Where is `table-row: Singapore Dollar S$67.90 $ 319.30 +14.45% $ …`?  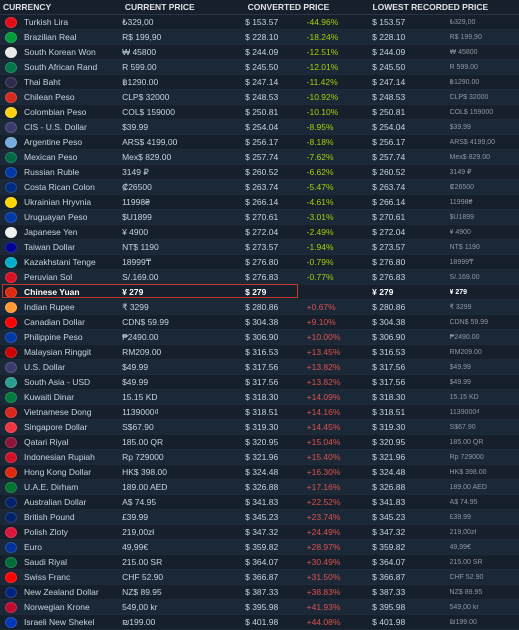 table-row: Singapore Dollar S$67.90 $ 319.30 +14.45% $ … is located at coordinates (259, 427).